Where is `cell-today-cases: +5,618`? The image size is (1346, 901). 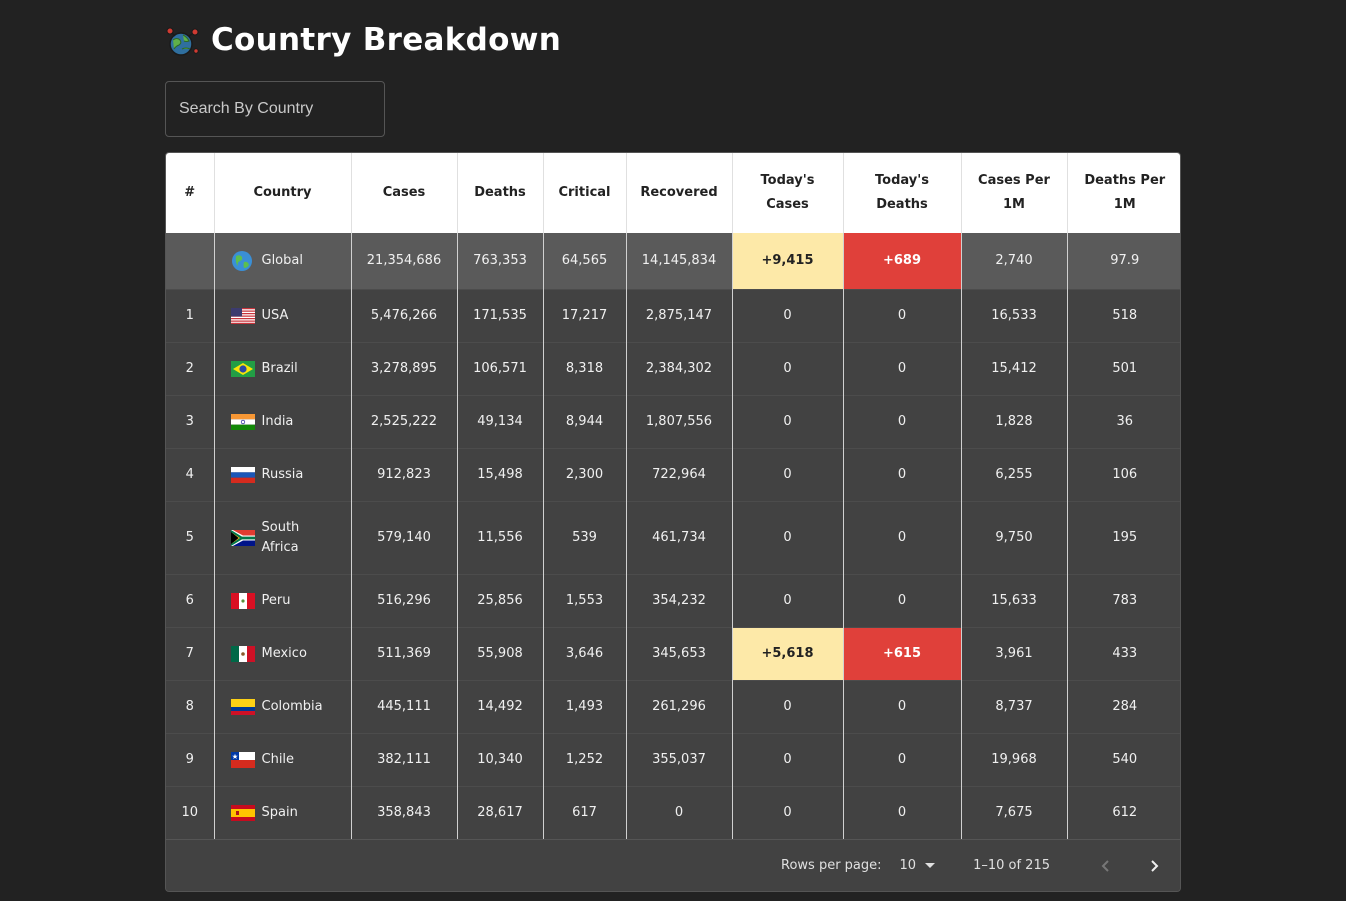
cell-today-cases: +5,618 is located at coordinates (788, 653).